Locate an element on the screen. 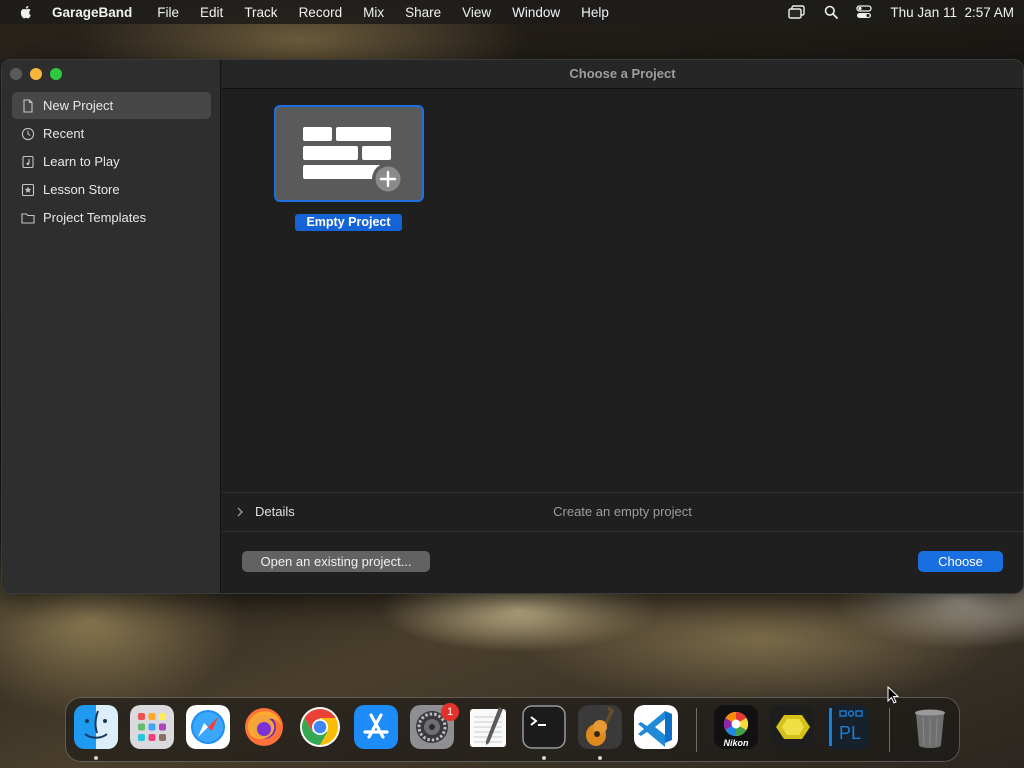  empty-project-label: Empty Project is located at coordinates (348, 222).